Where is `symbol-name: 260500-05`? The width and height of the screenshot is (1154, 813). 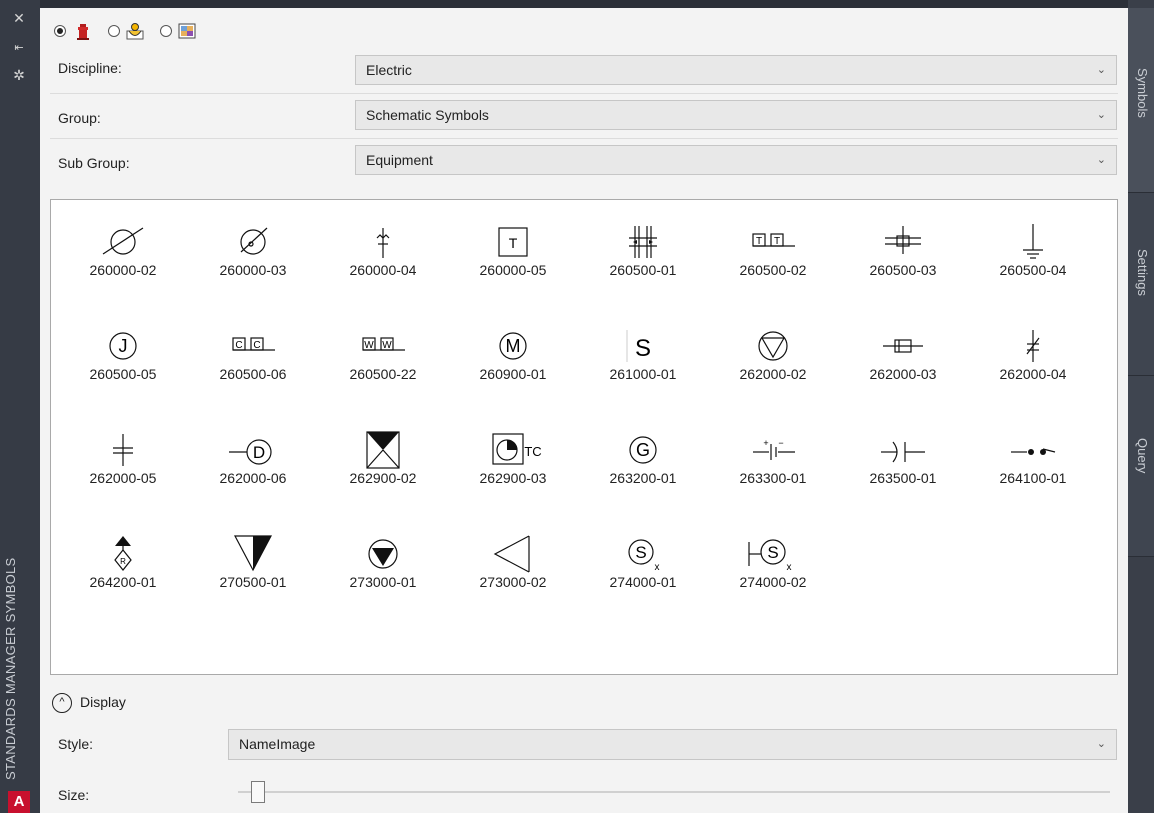
symbol-name: 260500-05 is located at coordinates (123, 374).